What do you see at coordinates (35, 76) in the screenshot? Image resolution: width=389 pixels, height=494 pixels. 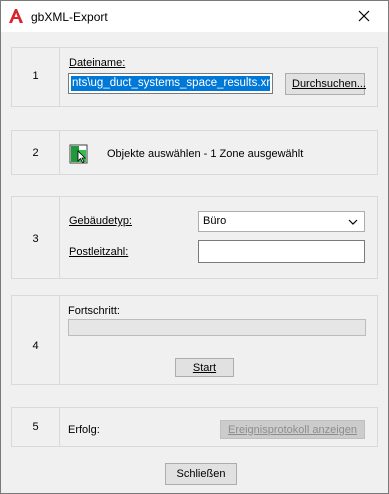 I see `section-number: 1` at bounding box center [35, 76].